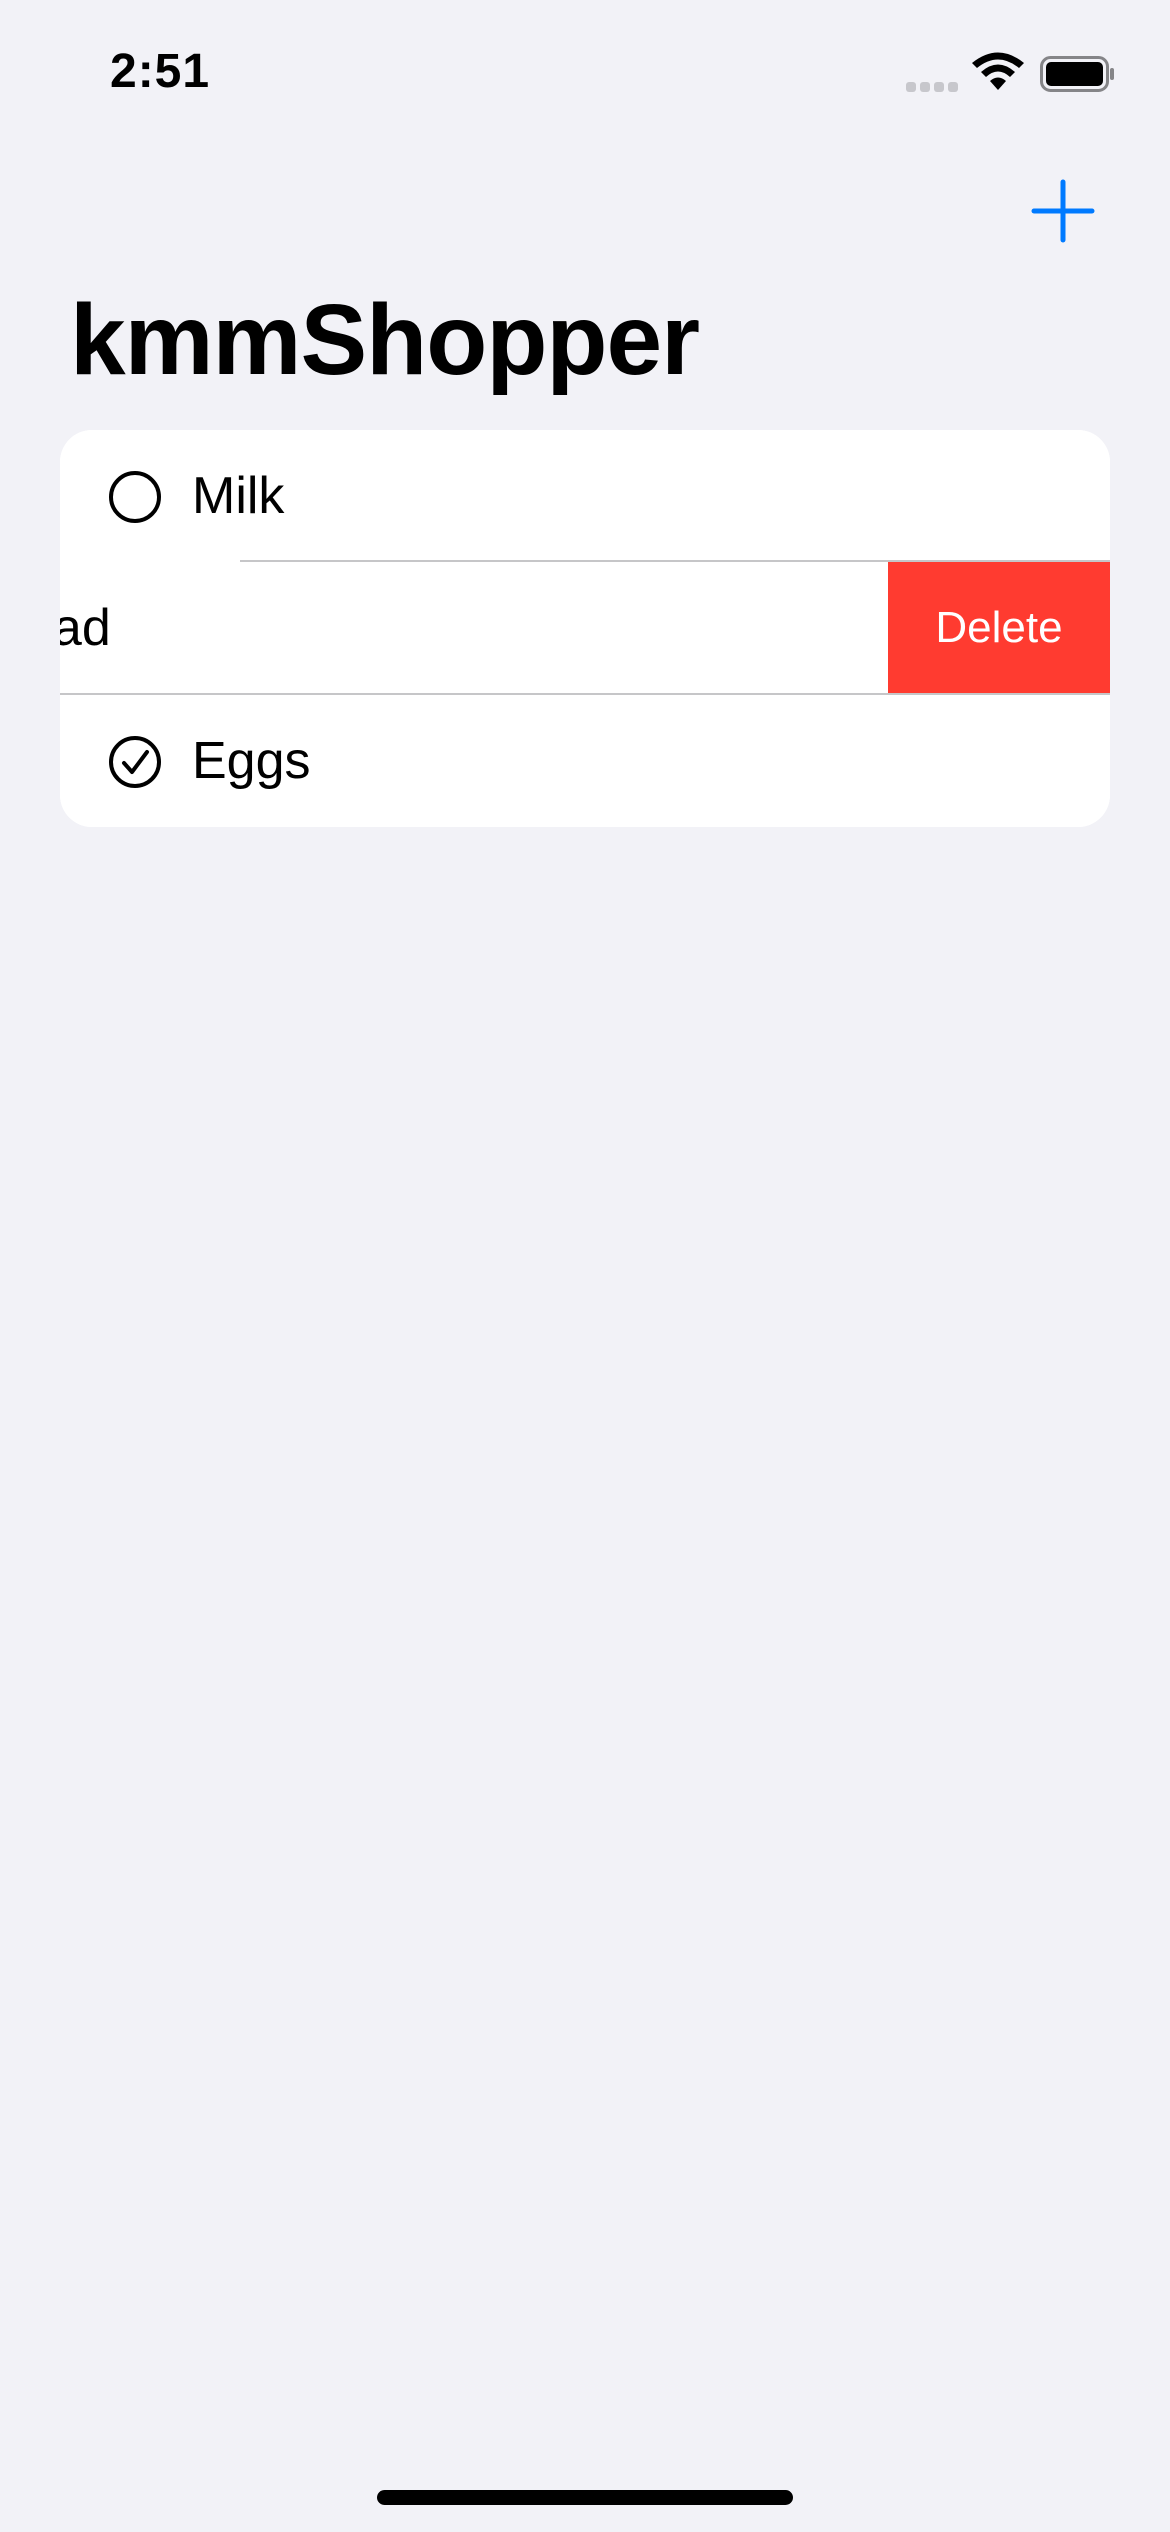 The height and width of the screenshot is (2532, 1170). Describe the element at coordinates (135, 497) in the screenshot. I see `circle-icon` at that location.